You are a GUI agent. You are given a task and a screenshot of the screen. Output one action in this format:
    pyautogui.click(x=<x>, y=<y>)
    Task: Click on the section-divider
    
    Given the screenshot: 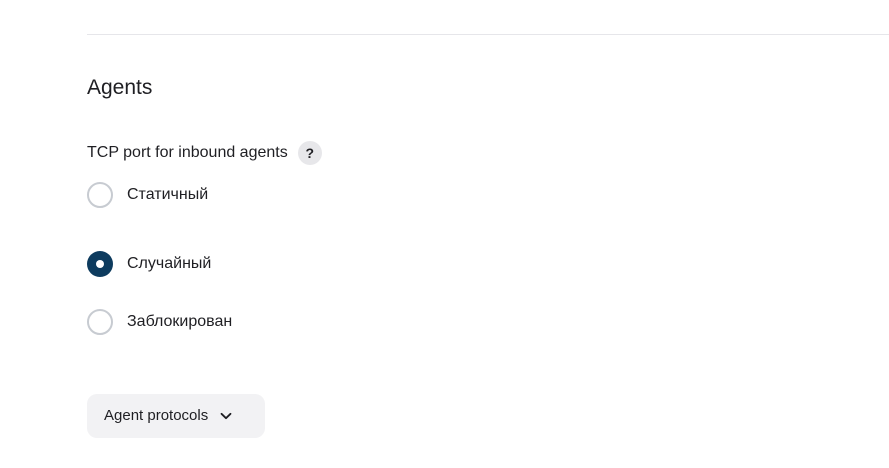 What is the action you would take?
    pyautogui.click(x=488, y=34)
    